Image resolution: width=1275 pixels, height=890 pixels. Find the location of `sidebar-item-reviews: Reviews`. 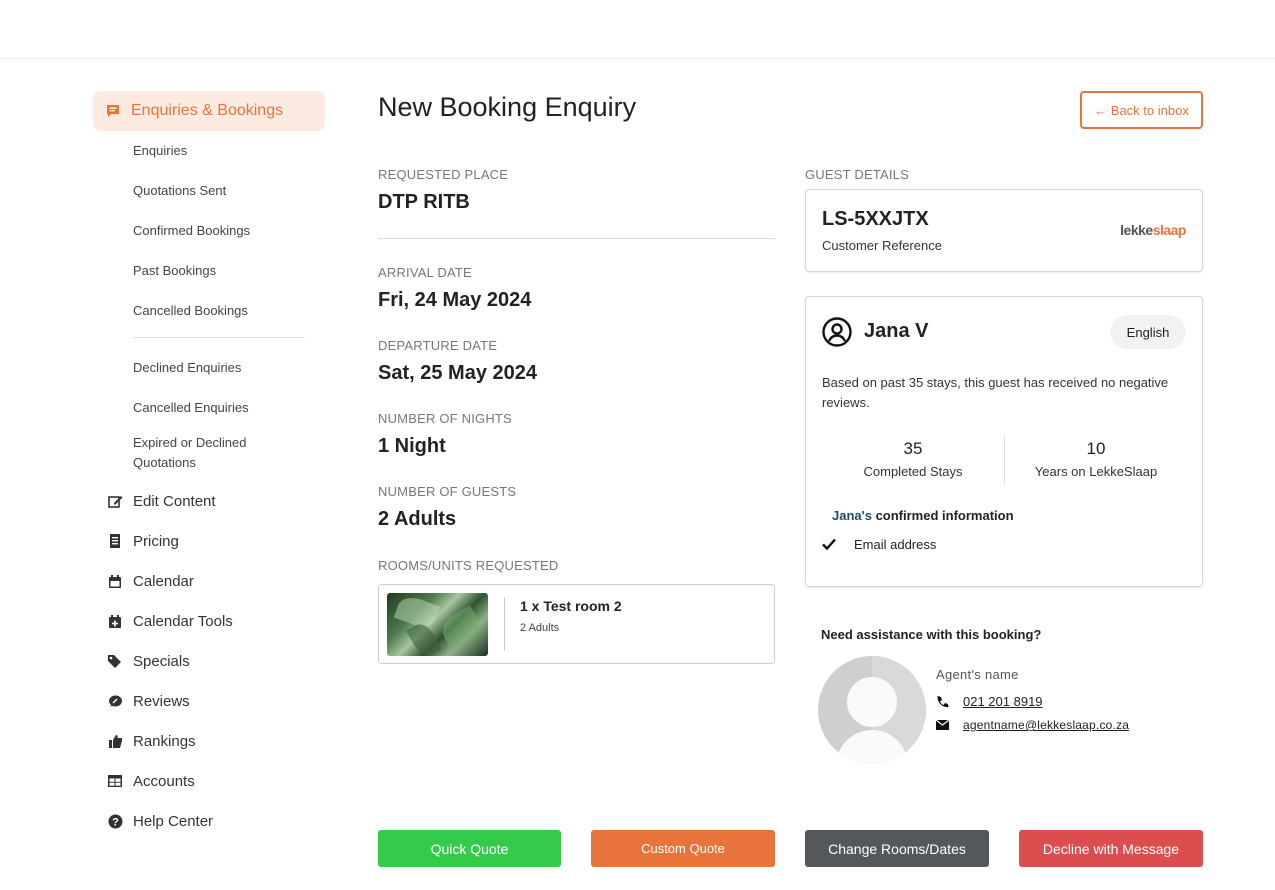

sidebar-item-reviews: Reviews is located at coordinates (209, 701).